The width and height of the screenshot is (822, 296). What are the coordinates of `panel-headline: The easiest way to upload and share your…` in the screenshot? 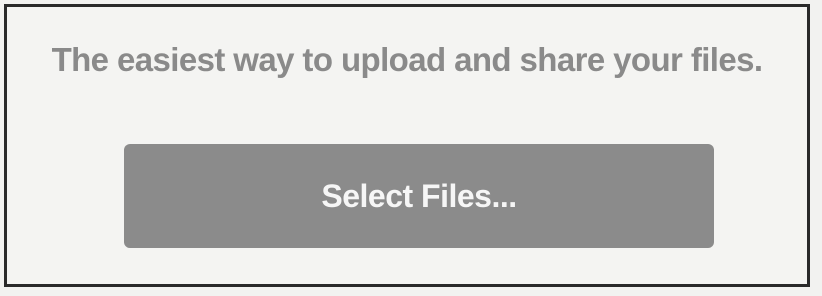 It's located at (407, 59).